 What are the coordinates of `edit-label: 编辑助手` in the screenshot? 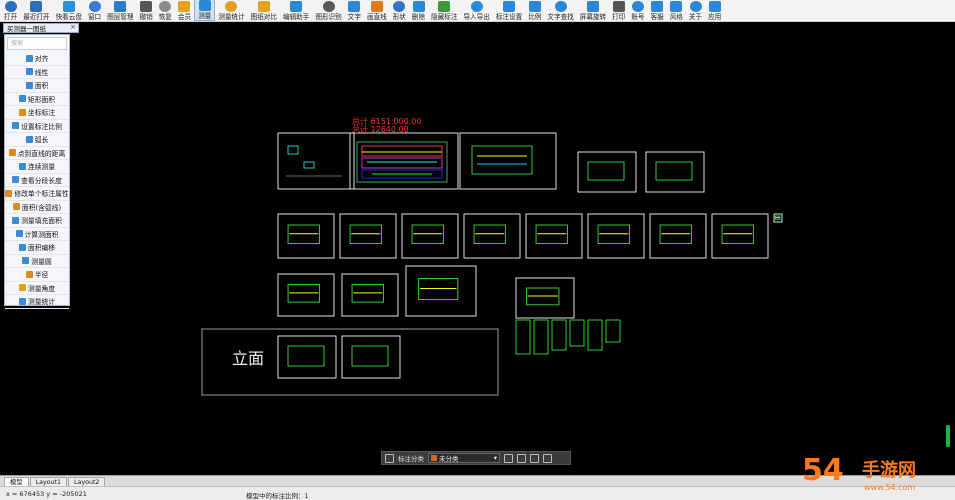 It's located at (296, 17).